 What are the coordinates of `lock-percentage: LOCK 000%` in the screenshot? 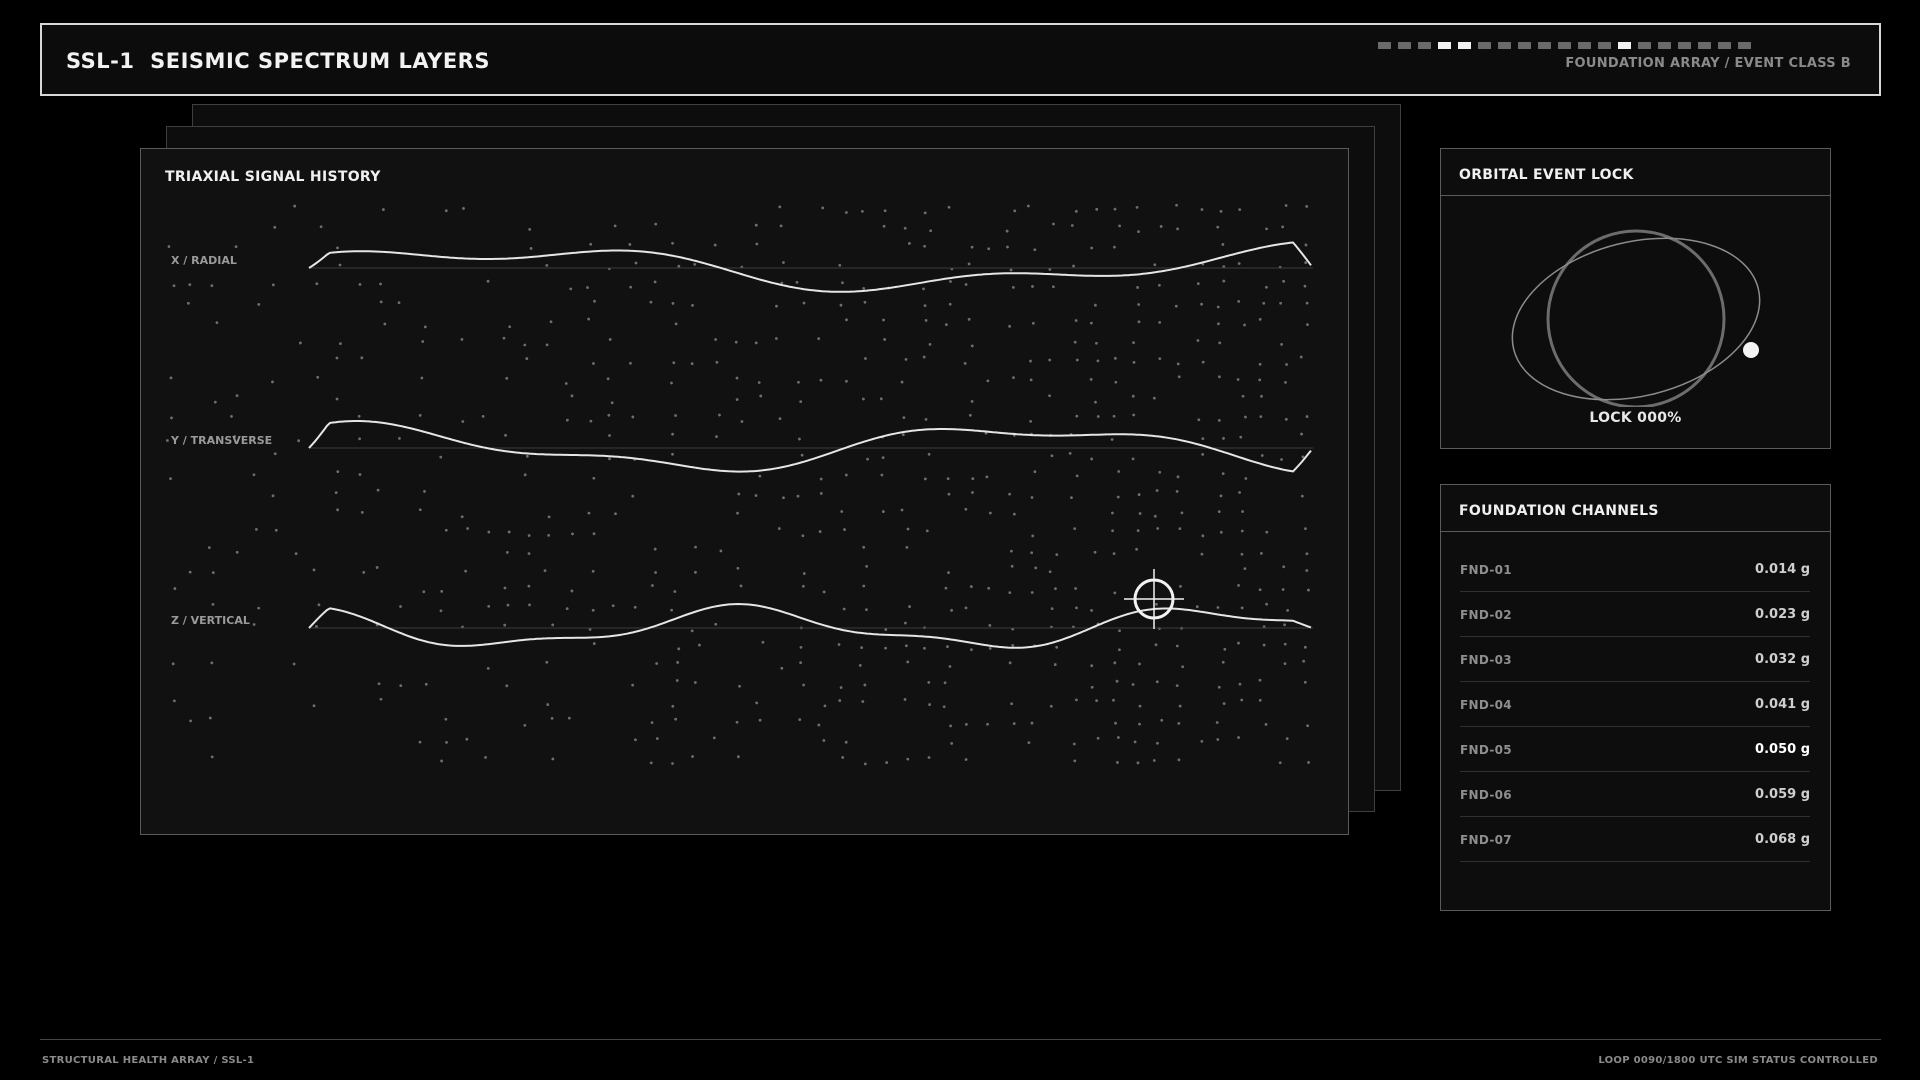 It's located at (1635, 418).